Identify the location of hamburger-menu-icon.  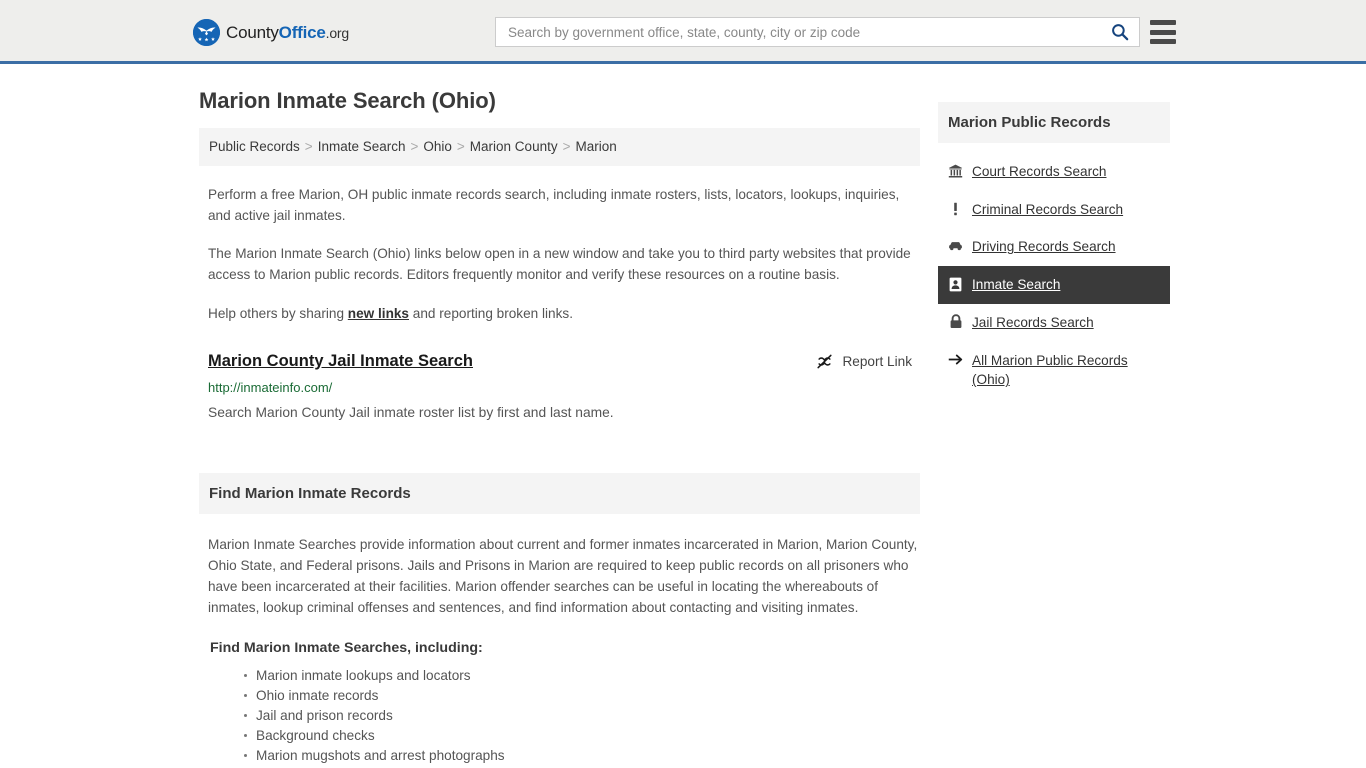
(1163, 32).